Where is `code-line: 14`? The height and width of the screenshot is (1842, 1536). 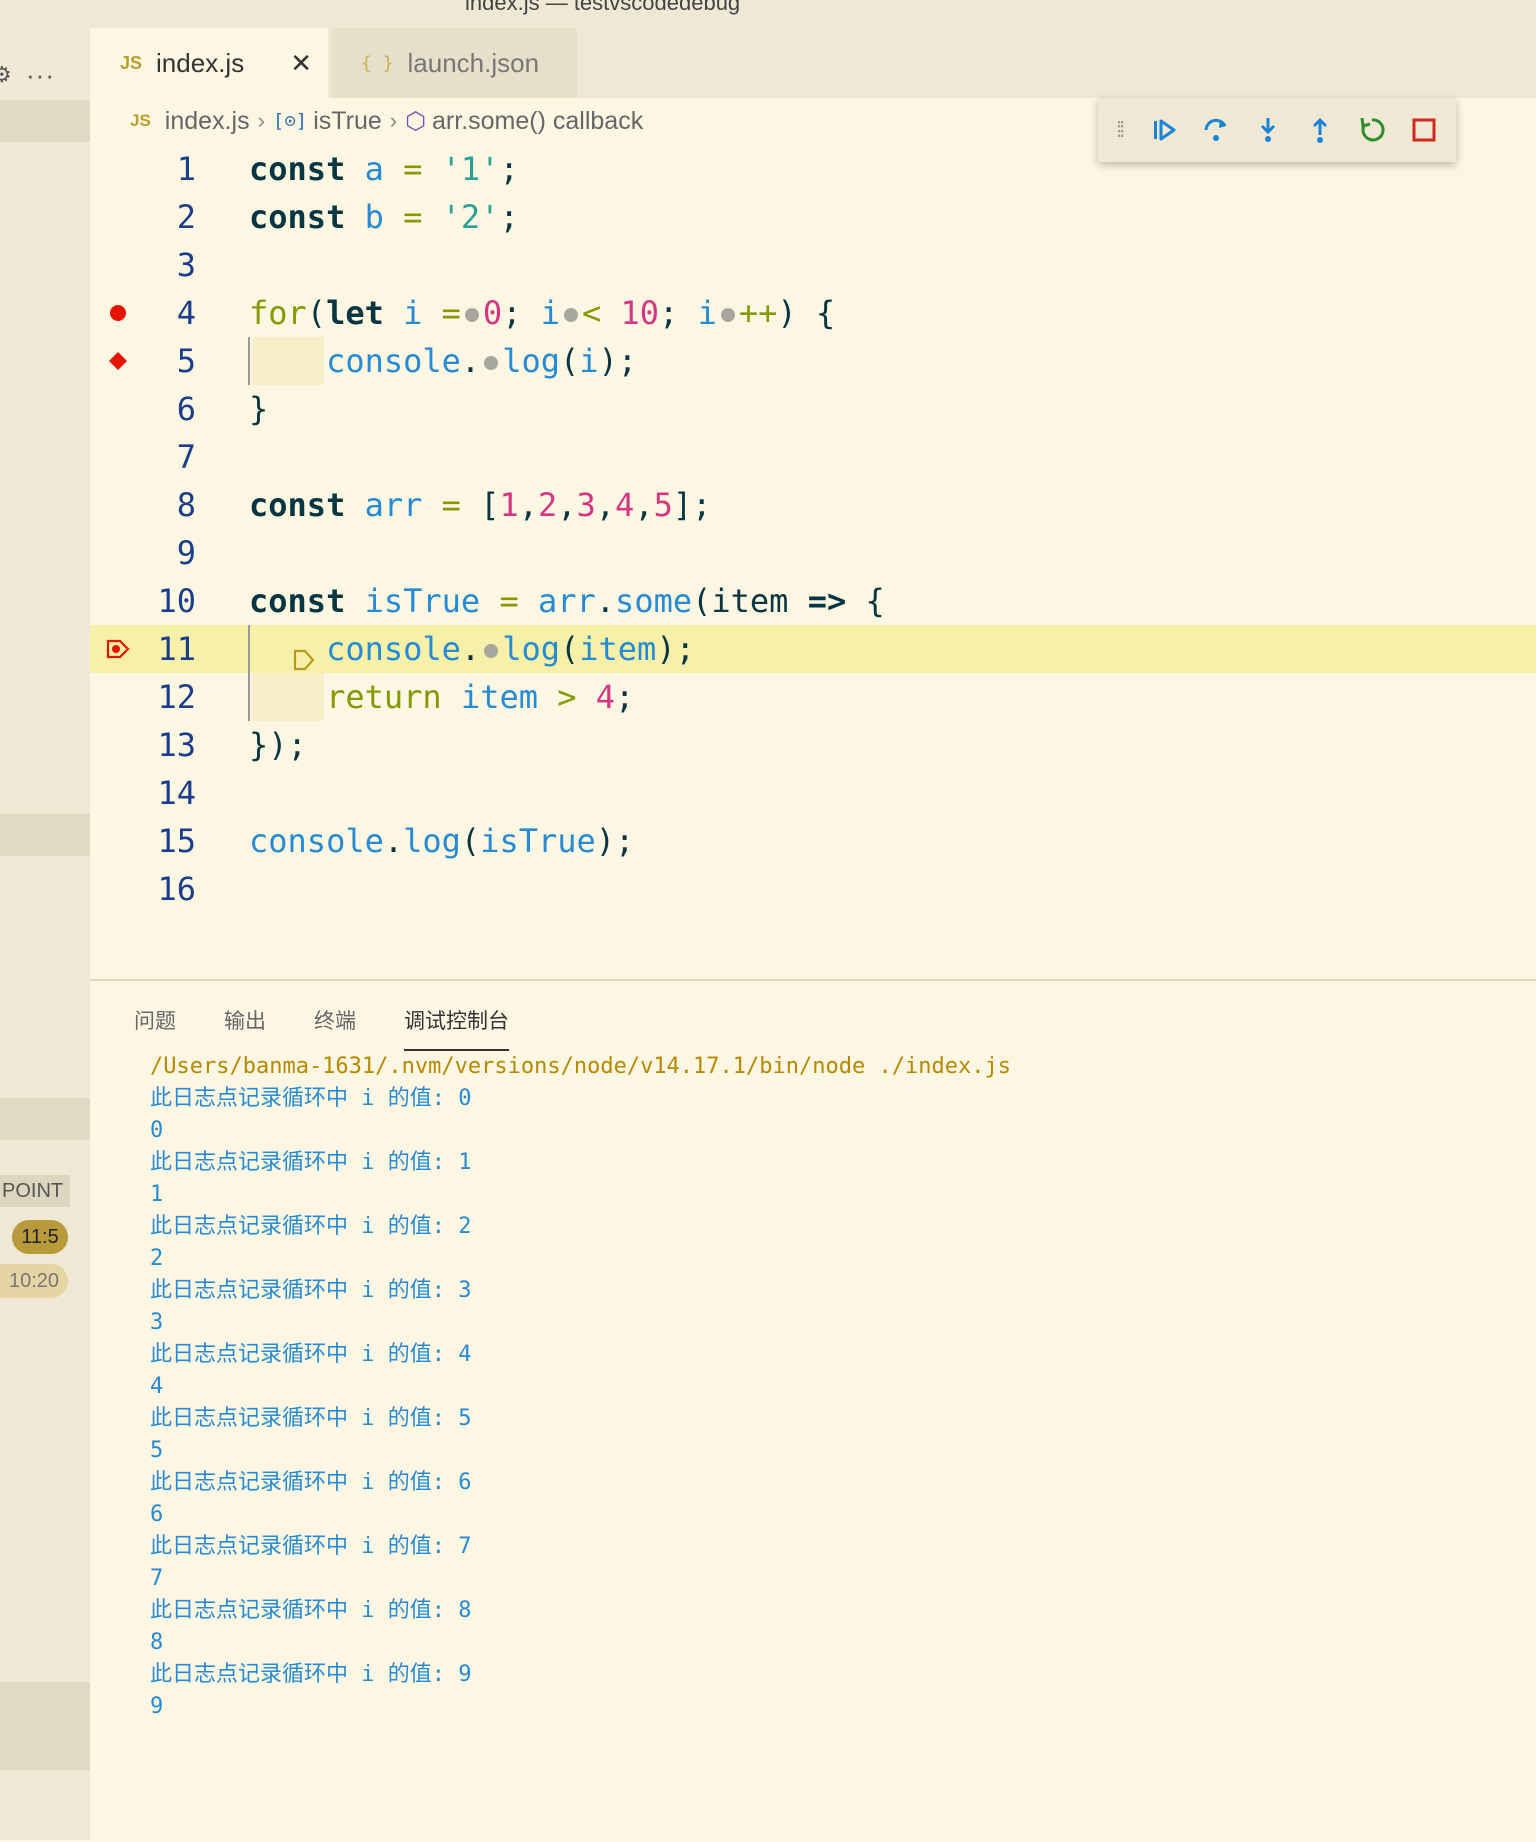 code-line: 14 is located at coordinates (813, 793).